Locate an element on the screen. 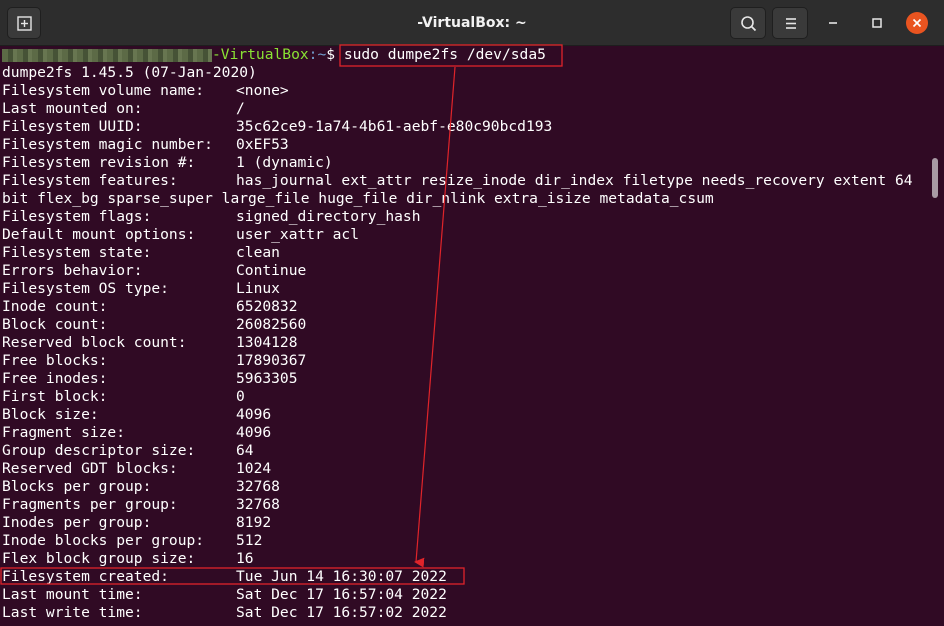  output-line: Last mounted on: / is located at coordinates (123, 109).